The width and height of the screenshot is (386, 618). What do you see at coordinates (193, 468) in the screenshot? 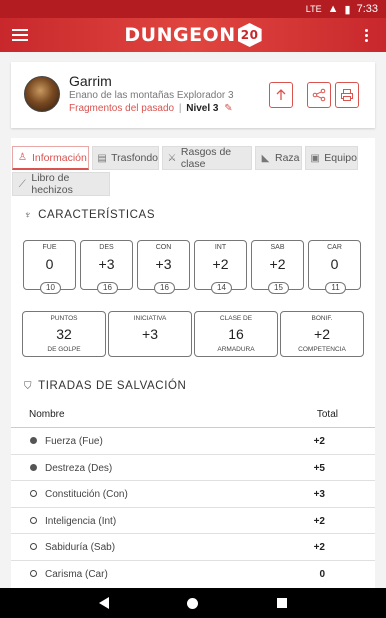
I see `table-row: Destreza (Des) +5` at bounding box center [193, 468].